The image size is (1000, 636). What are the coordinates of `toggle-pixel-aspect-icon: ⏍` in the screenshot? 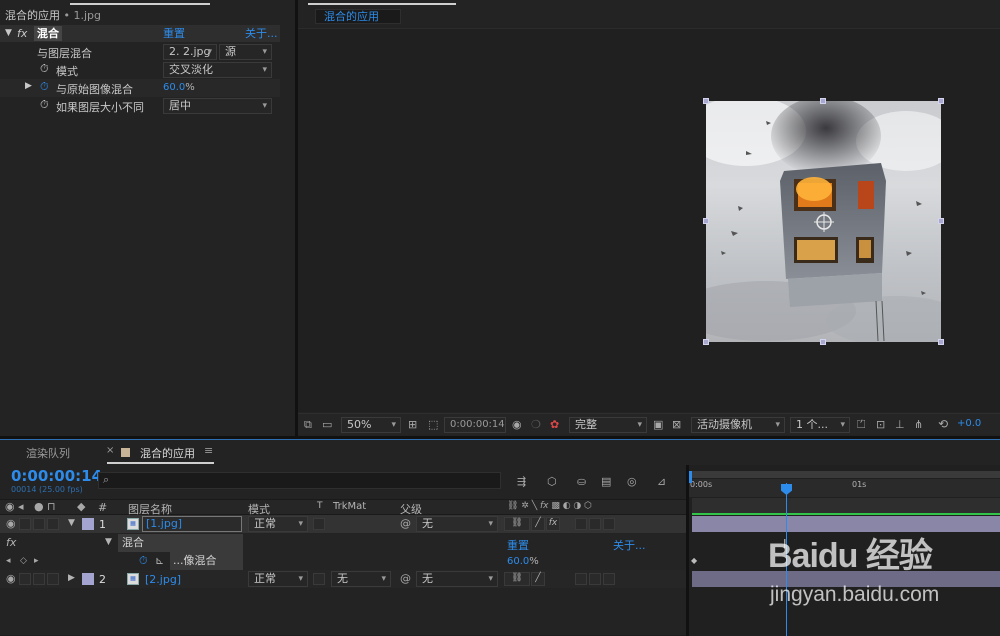 It's located at (861, 425).